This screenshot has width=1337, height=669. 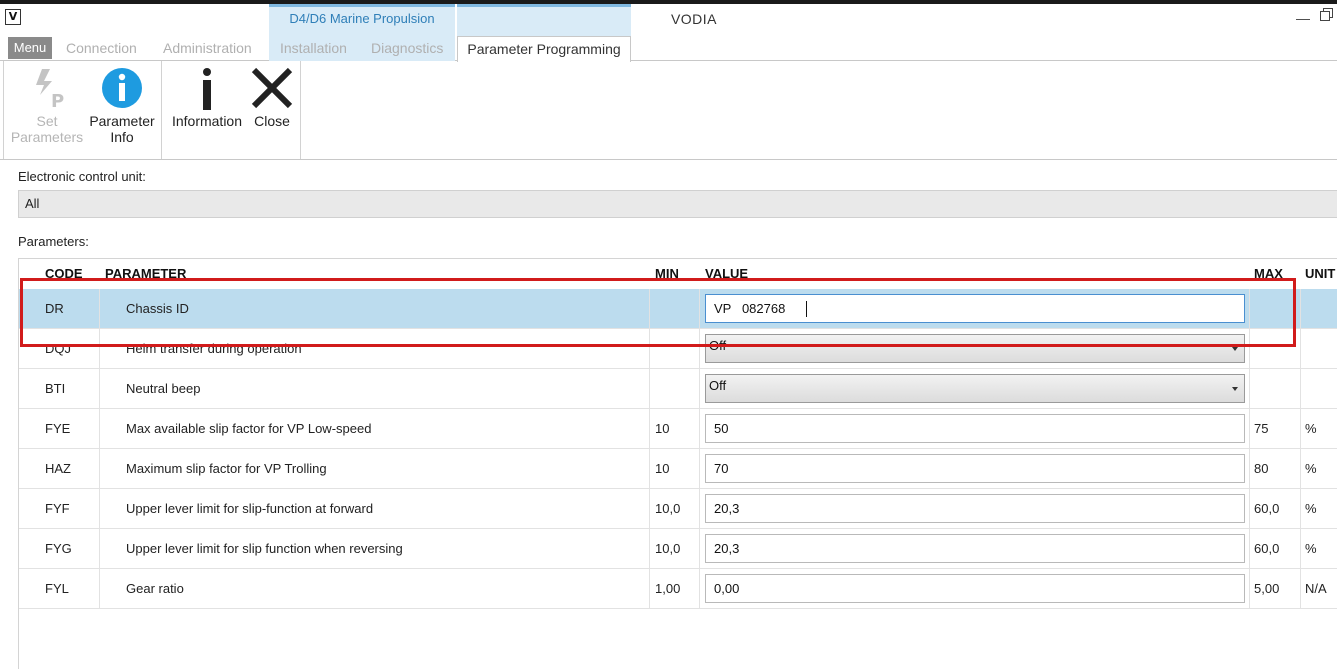 What do you see at coordinates (30, 48) in the screenshot?
I see `tab-menu: Menu` at bounding box center [30, 48].